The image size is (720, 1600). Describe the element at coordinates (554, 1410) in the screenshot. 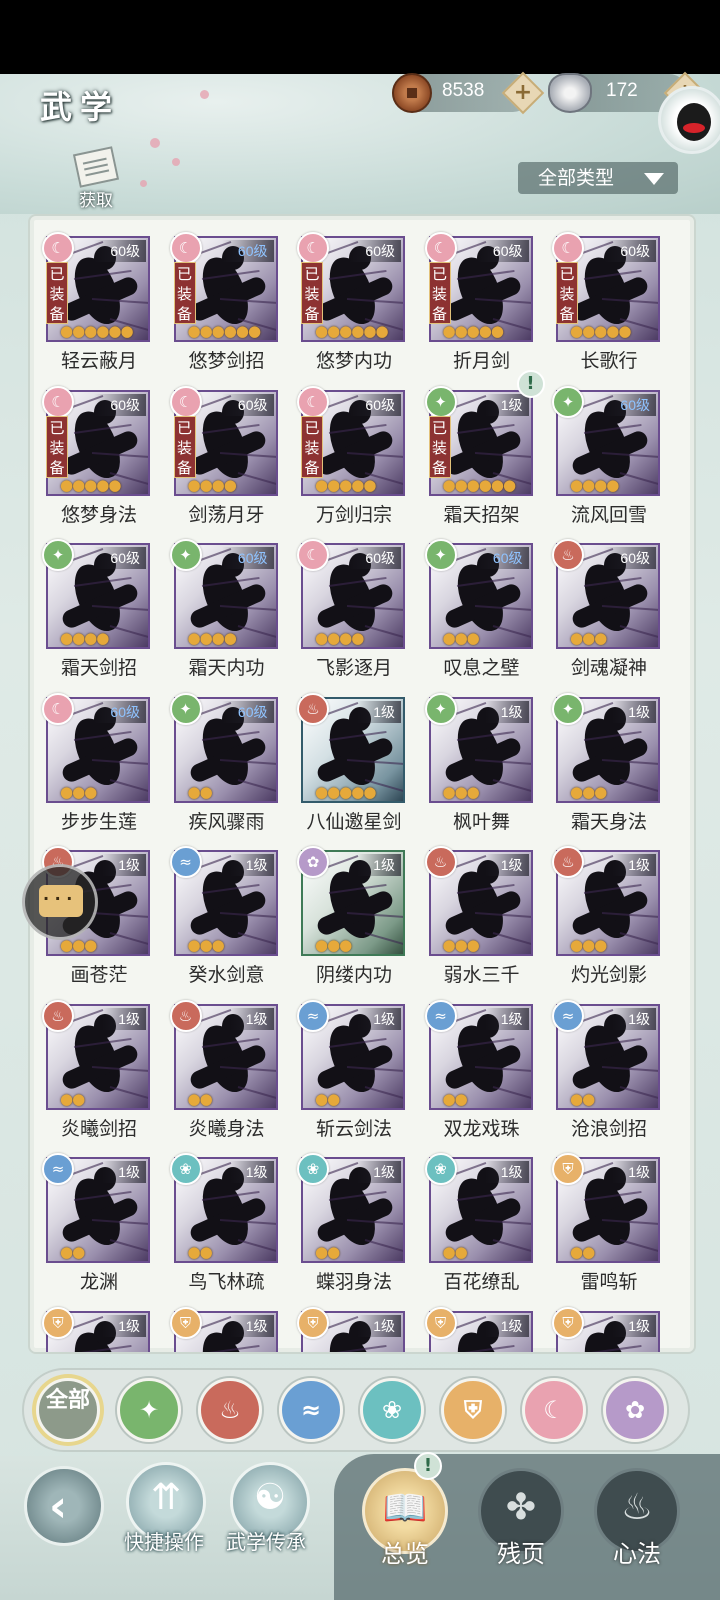

I see `element-filter-moon: ☾` at that location.